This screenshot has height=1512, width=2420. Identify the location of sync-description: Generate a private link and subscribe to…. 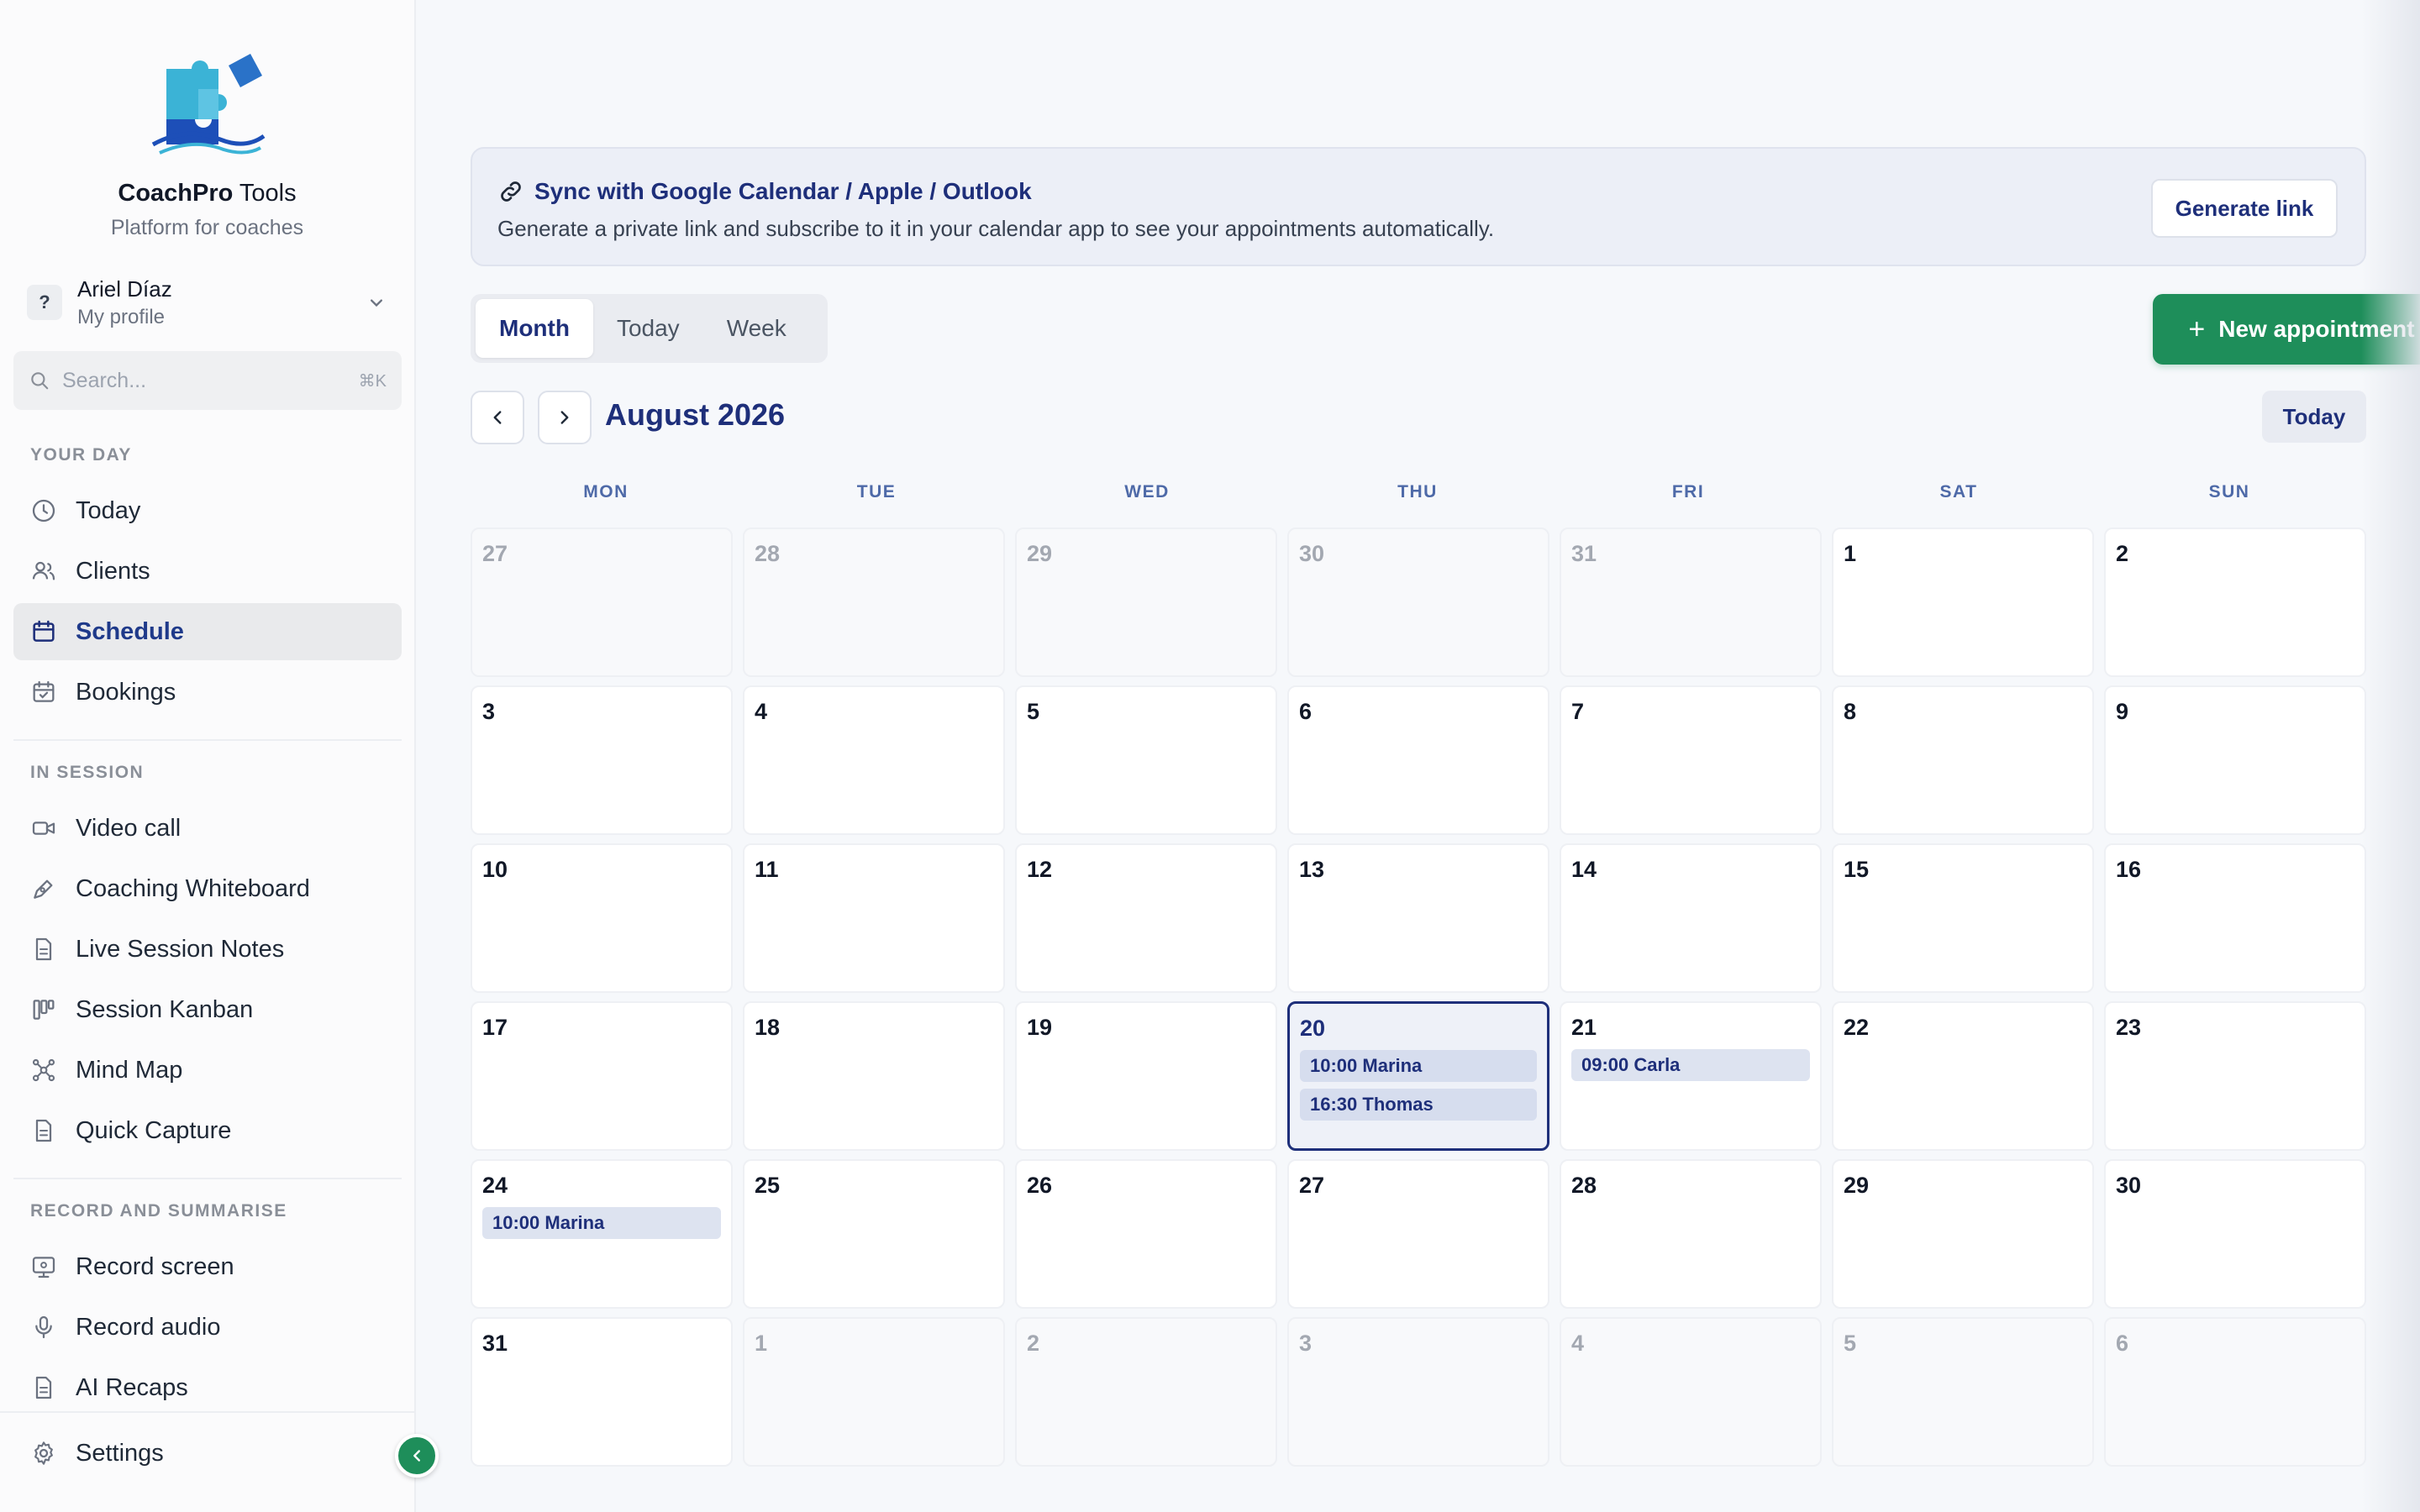
(996, 228).